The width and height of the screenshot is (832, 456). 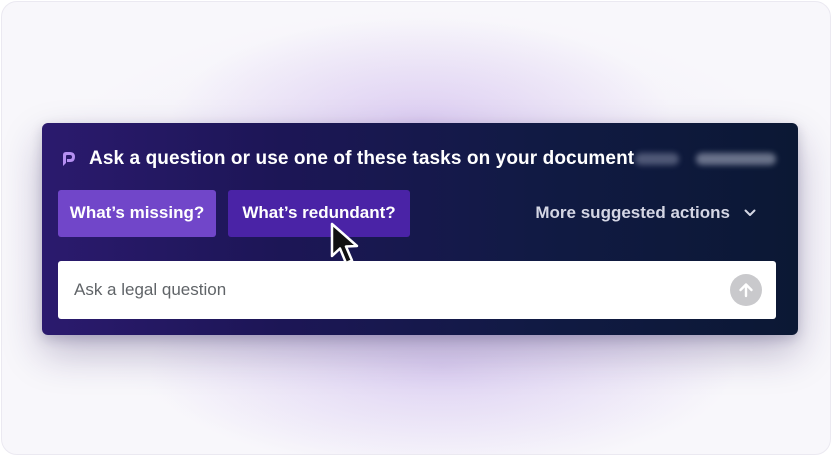 What do you see at coordinates (632, 212) in the screenshot?
I see `more-suggested-actions-label: More suggested actions` at bounding box center [632, 212].